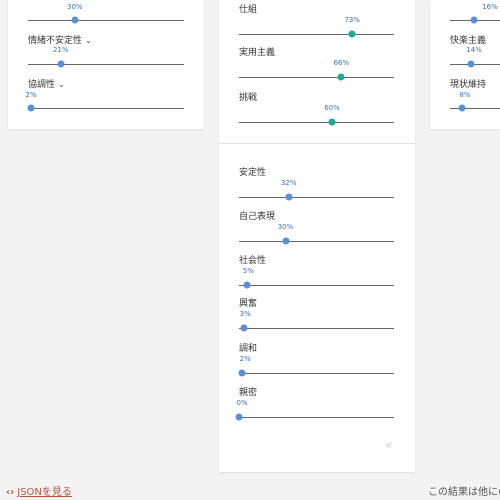 The width and height of the screenshot is (500, 500). I want to click on slider-value: 73%, so click(352, 20).